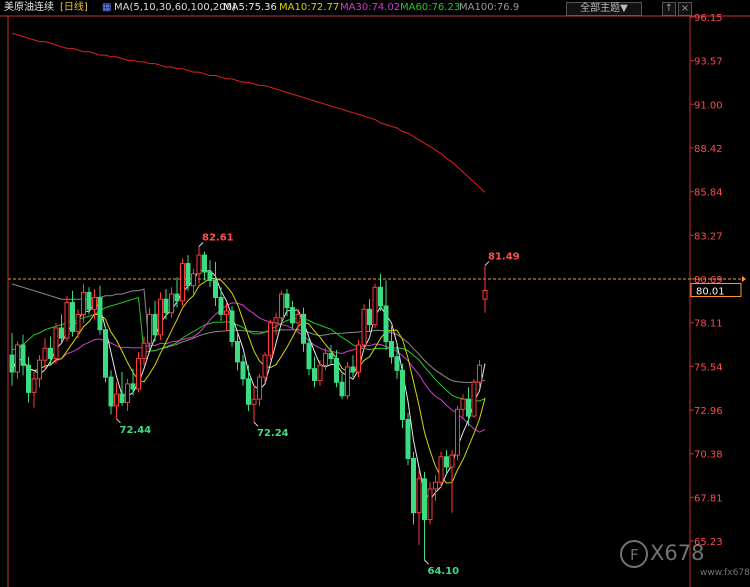 This screenshot has width=750, height=587. Describe the element at coordinates (708, 62) in the screenshot. I see `y-tick-label: 93.57` at that location.